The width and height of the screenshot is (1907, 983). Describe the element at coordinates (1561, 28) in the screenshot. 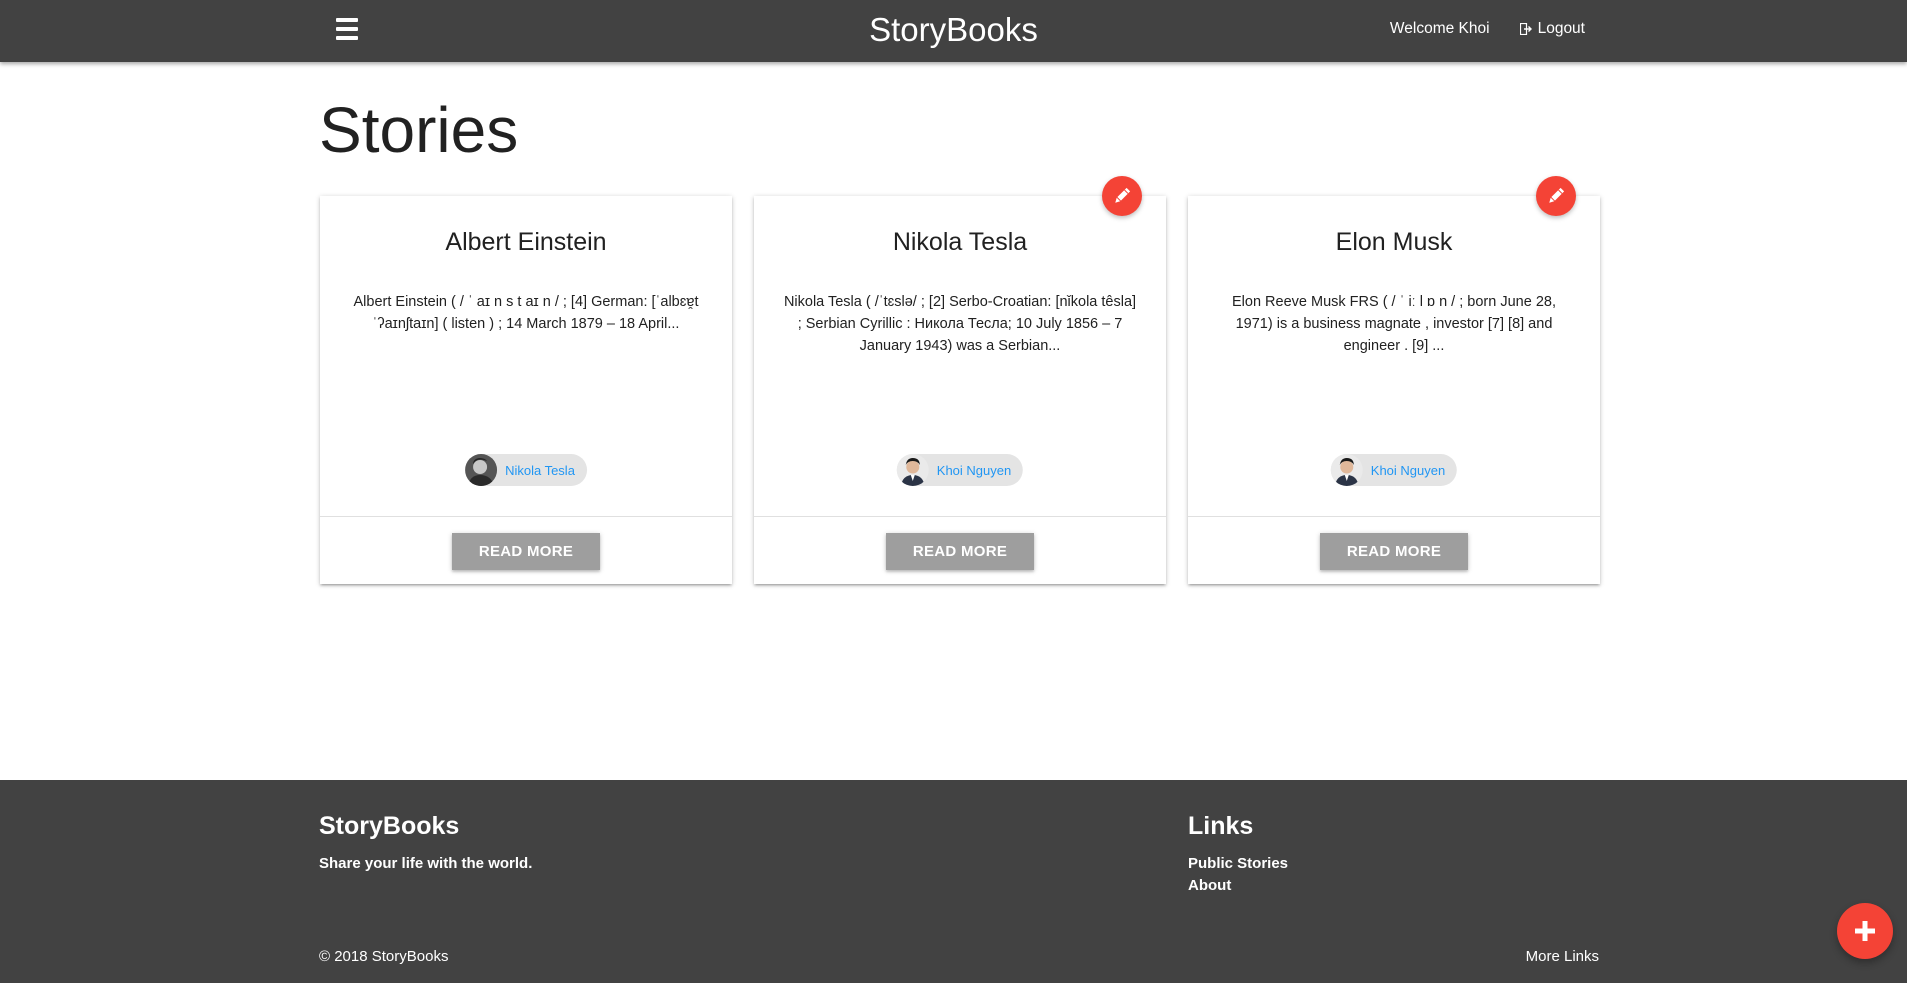

I see `logout-label: Logout` at that location.